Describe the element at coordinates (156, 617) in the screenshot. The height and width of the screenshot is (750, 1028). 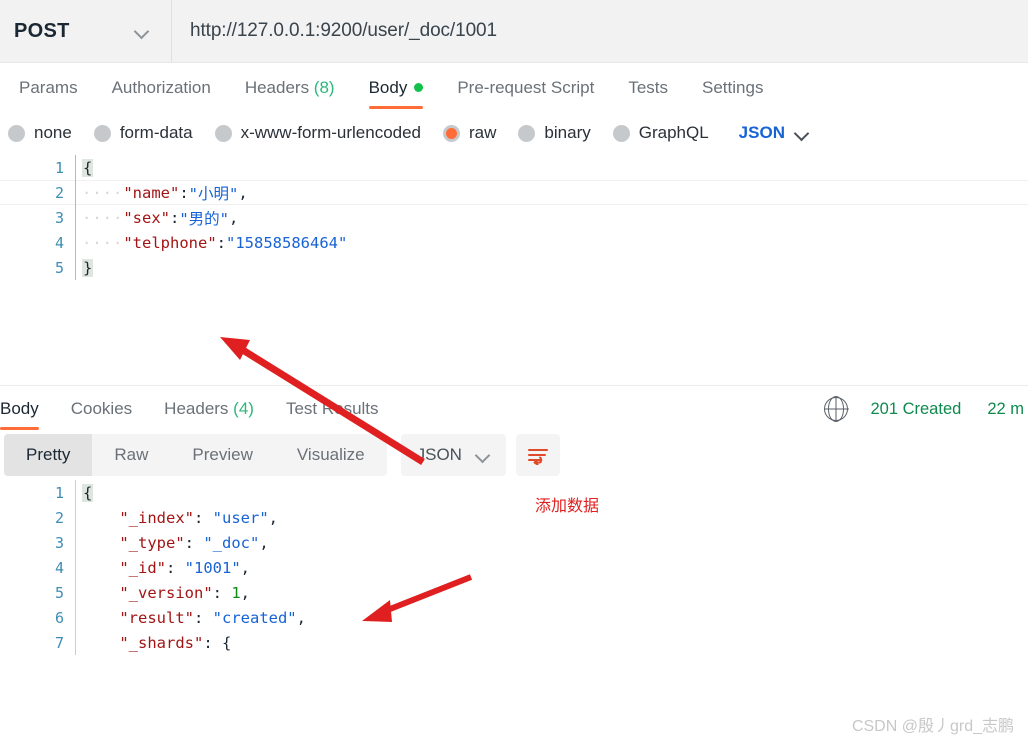
I see `json-key: "result"` at that location.